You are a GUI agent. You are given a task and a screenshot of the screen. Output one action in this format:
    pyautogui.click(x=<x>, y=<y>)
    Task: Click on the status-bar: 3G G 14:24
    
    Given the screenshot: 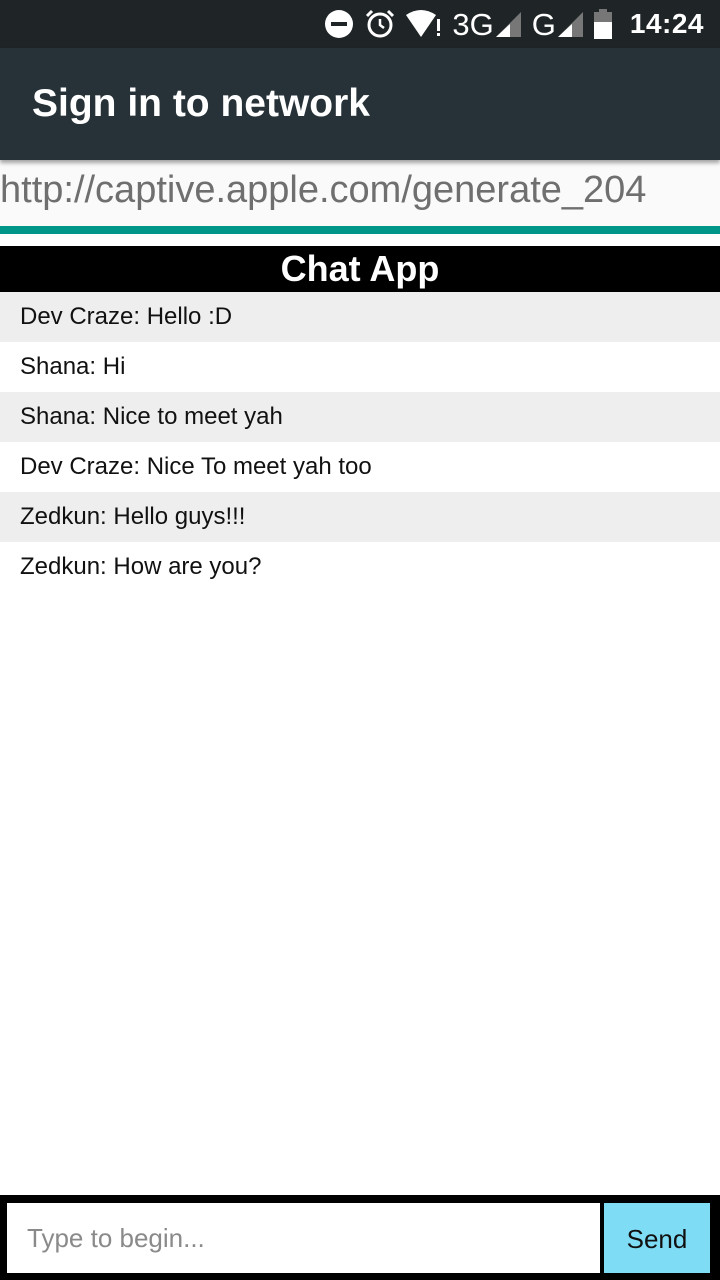 What is the action you would take?
    pyautogui.click(x=360, y=24)
    